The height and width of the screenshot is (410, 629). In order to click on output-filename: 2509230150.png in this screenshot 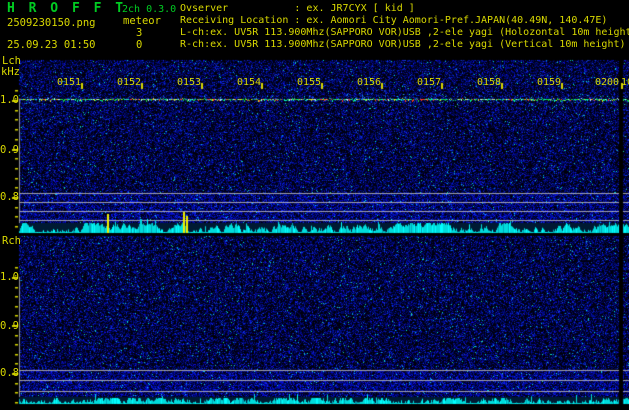, I will do `click(51, 23)`.